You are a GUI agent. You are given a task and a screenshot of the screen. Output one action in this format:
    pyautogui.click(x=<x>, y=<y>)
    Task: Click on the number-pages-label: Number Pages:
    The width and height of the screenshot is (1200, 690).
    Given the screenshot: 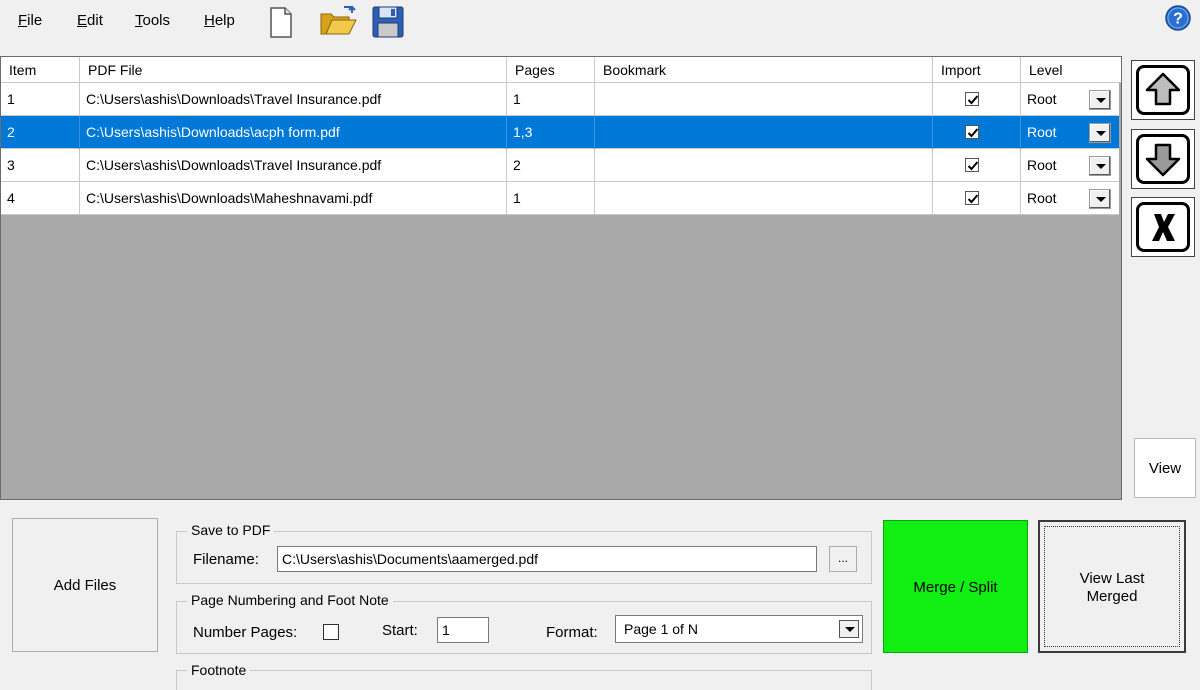 What is the action you would take?
    pyautogui.click(x=245, y=632)
    